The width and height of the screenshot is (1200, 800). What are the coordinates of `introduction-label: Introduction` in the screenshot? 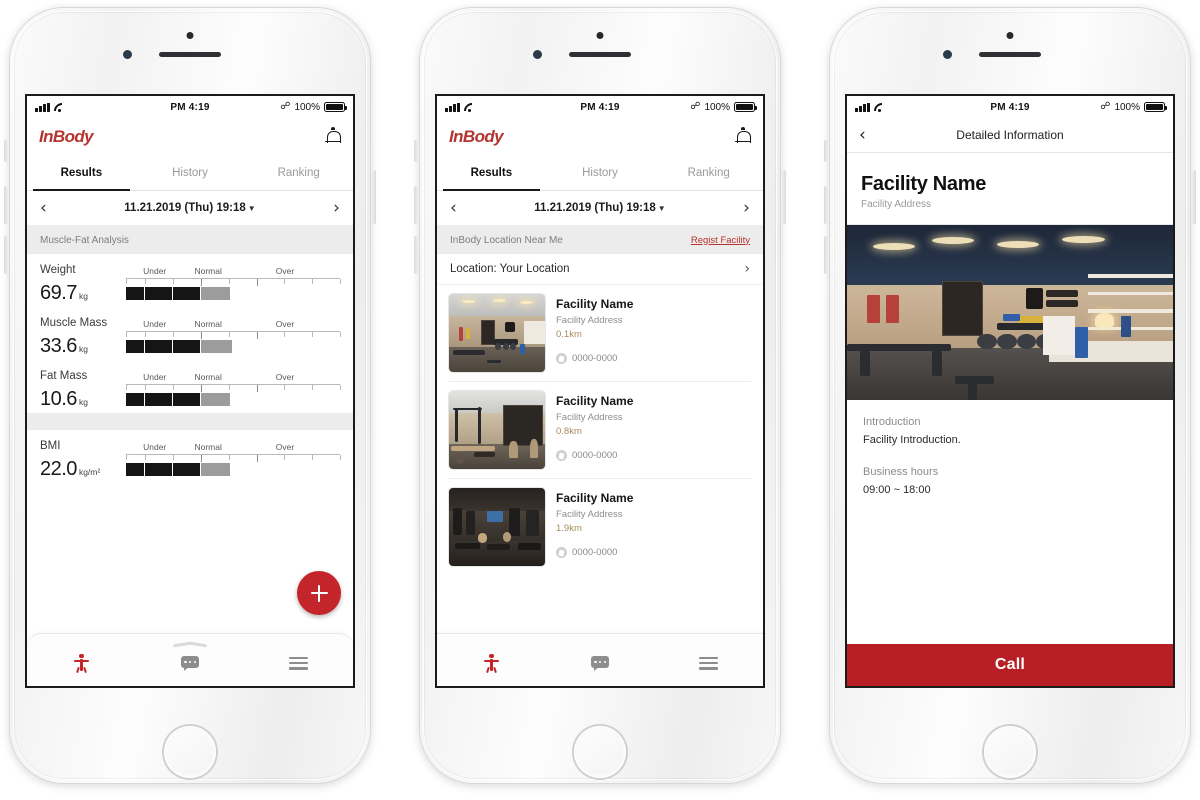 It's located at (892, 422).